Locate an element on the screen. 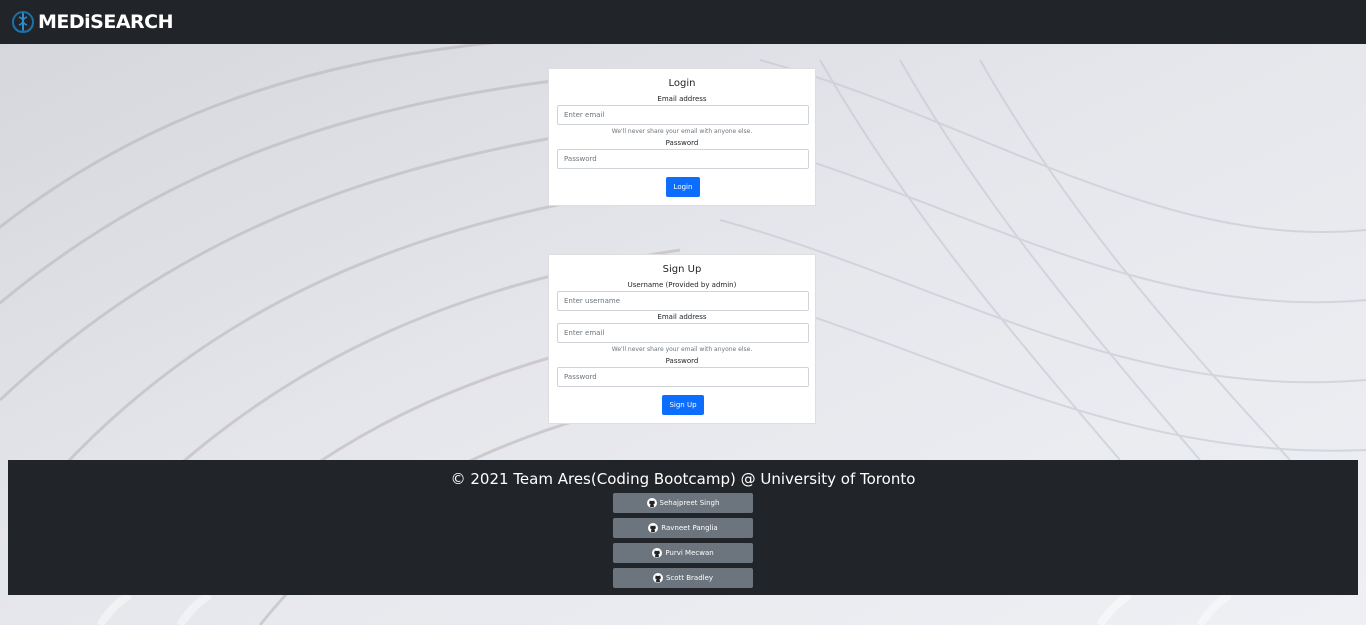 Image resolution: width=1366 pixels, height=625 pixels. signup-button: Sign Up is located at coordinates (683, 405).